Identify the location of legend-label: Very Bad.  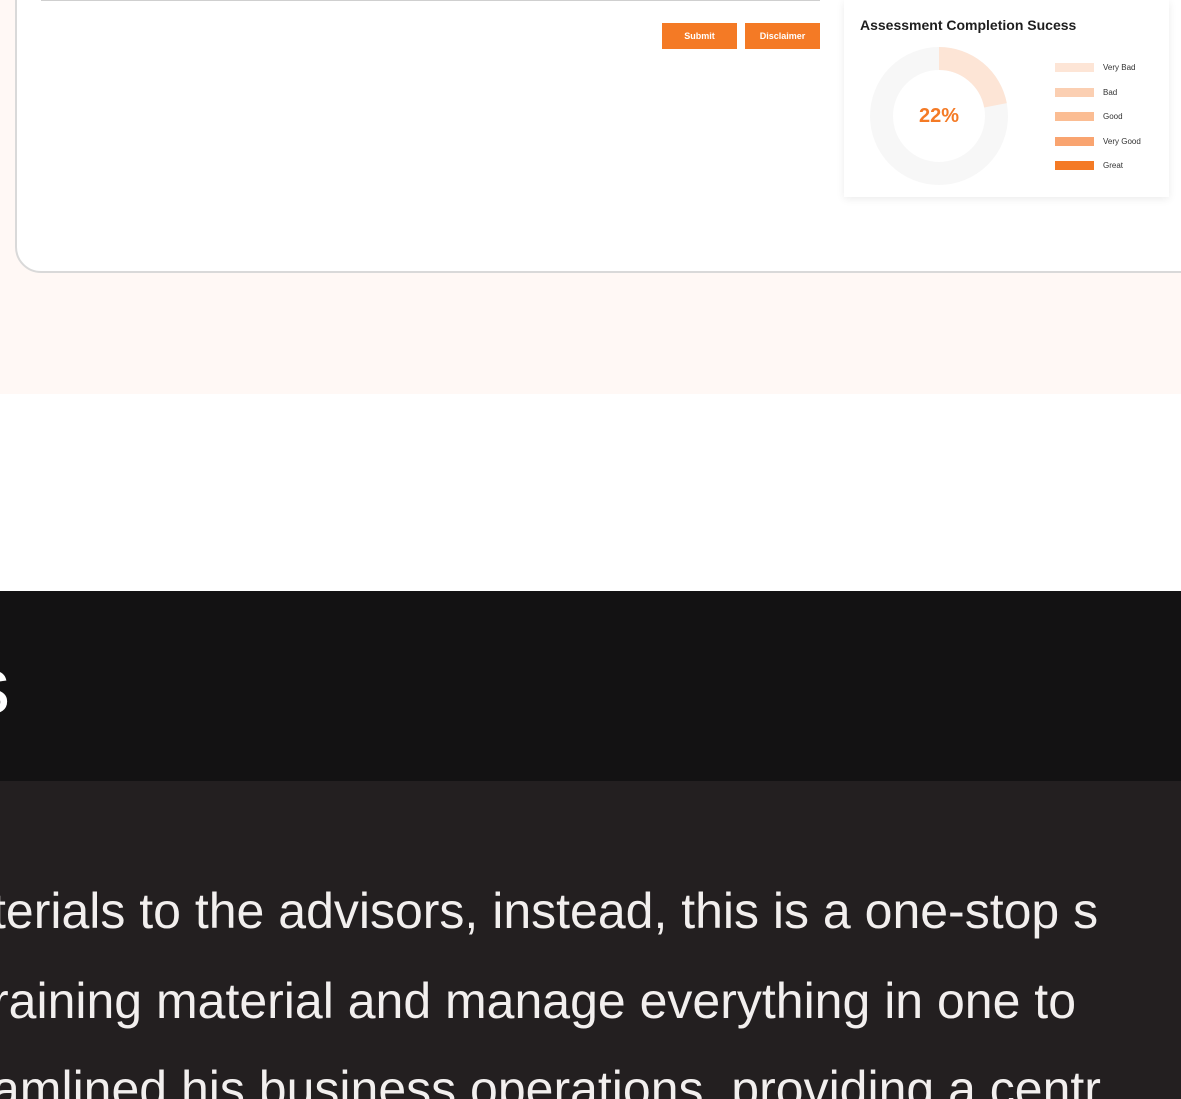
(1119, 67).